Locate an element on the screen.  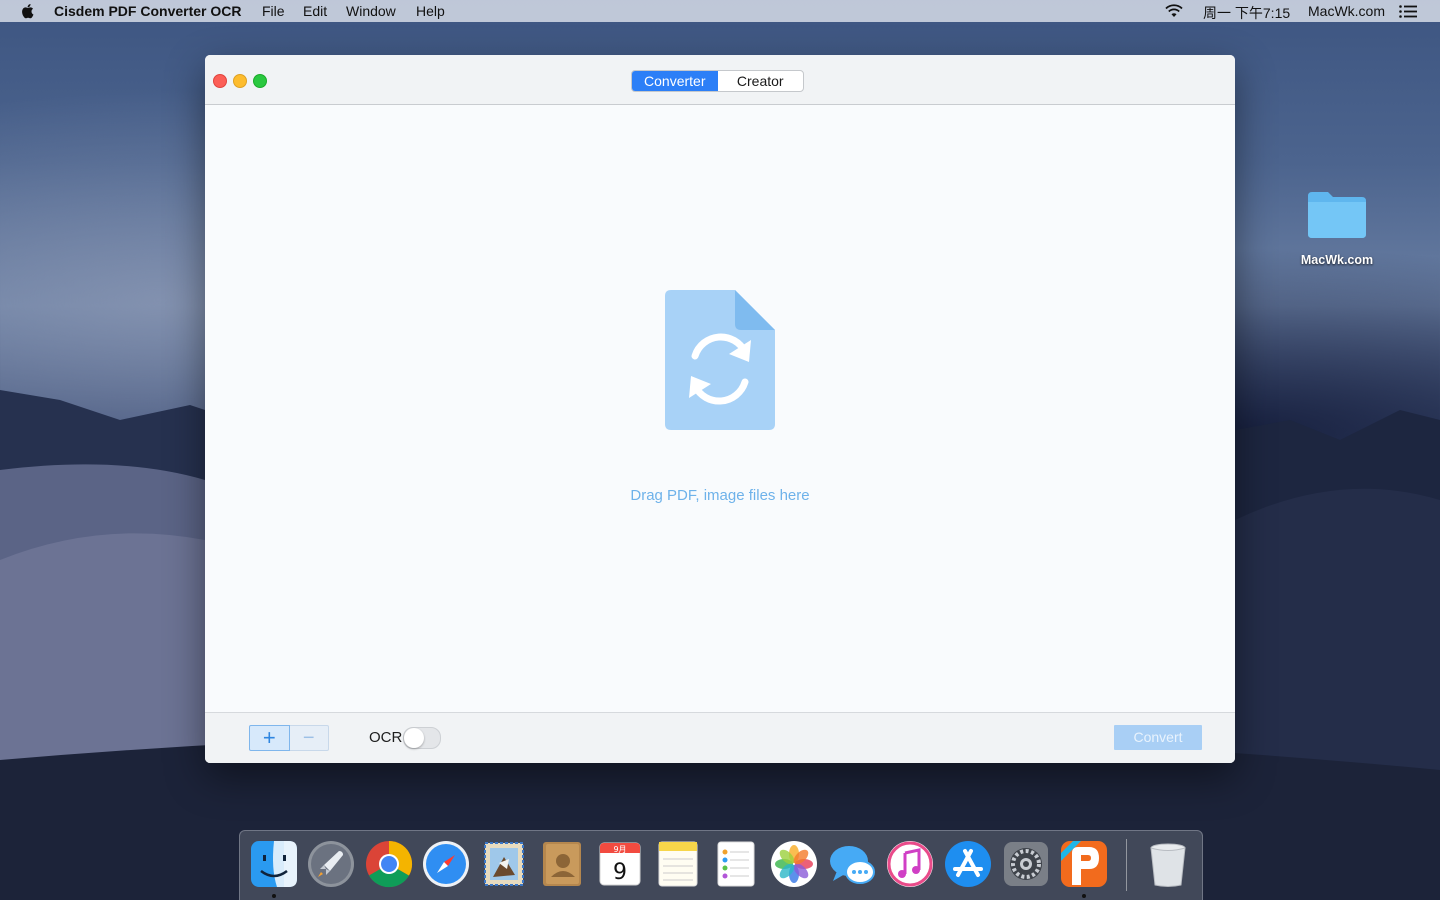
folder-icon is located at coordinates (1337, 215).